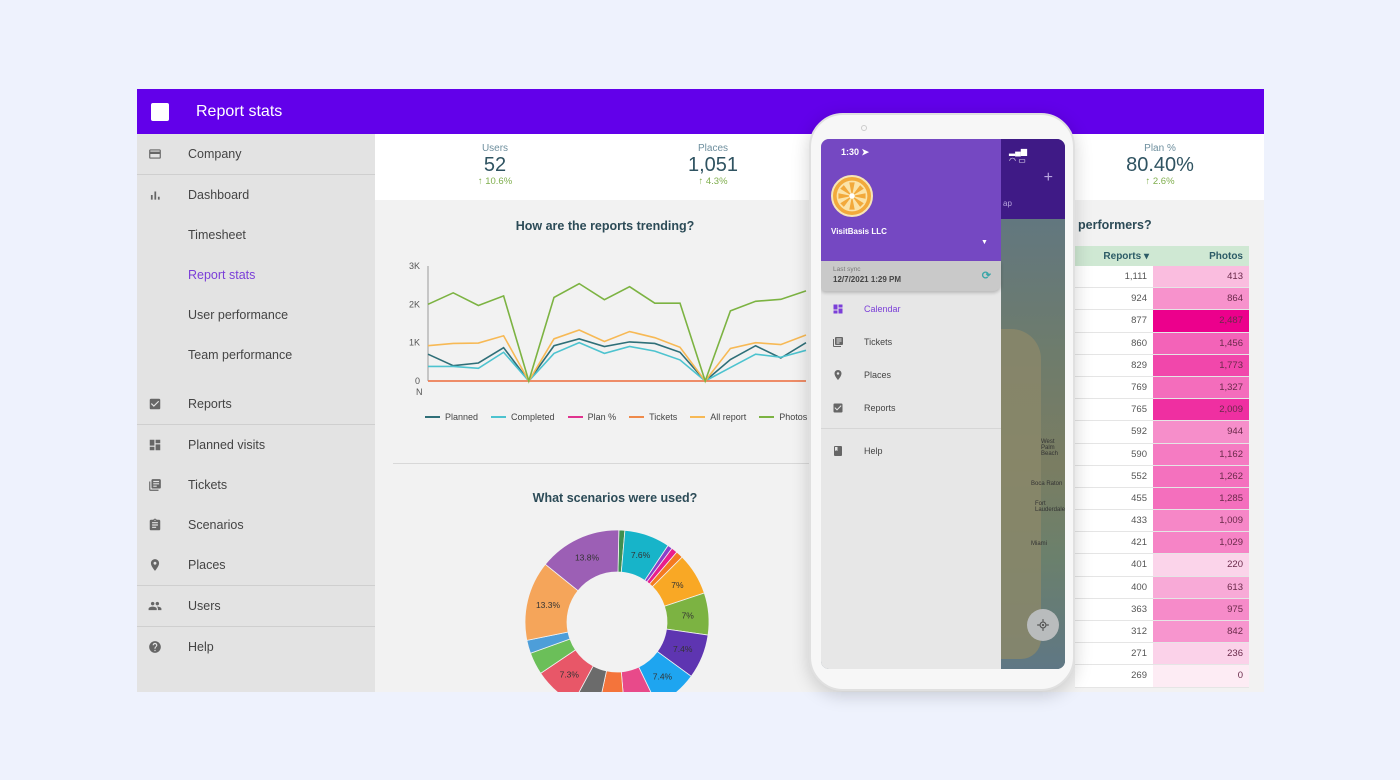 The image size is (1400, 780). Describe the element at coordinates (783, 417) in the screenshot. I see `legend-item: Photos` at that location.